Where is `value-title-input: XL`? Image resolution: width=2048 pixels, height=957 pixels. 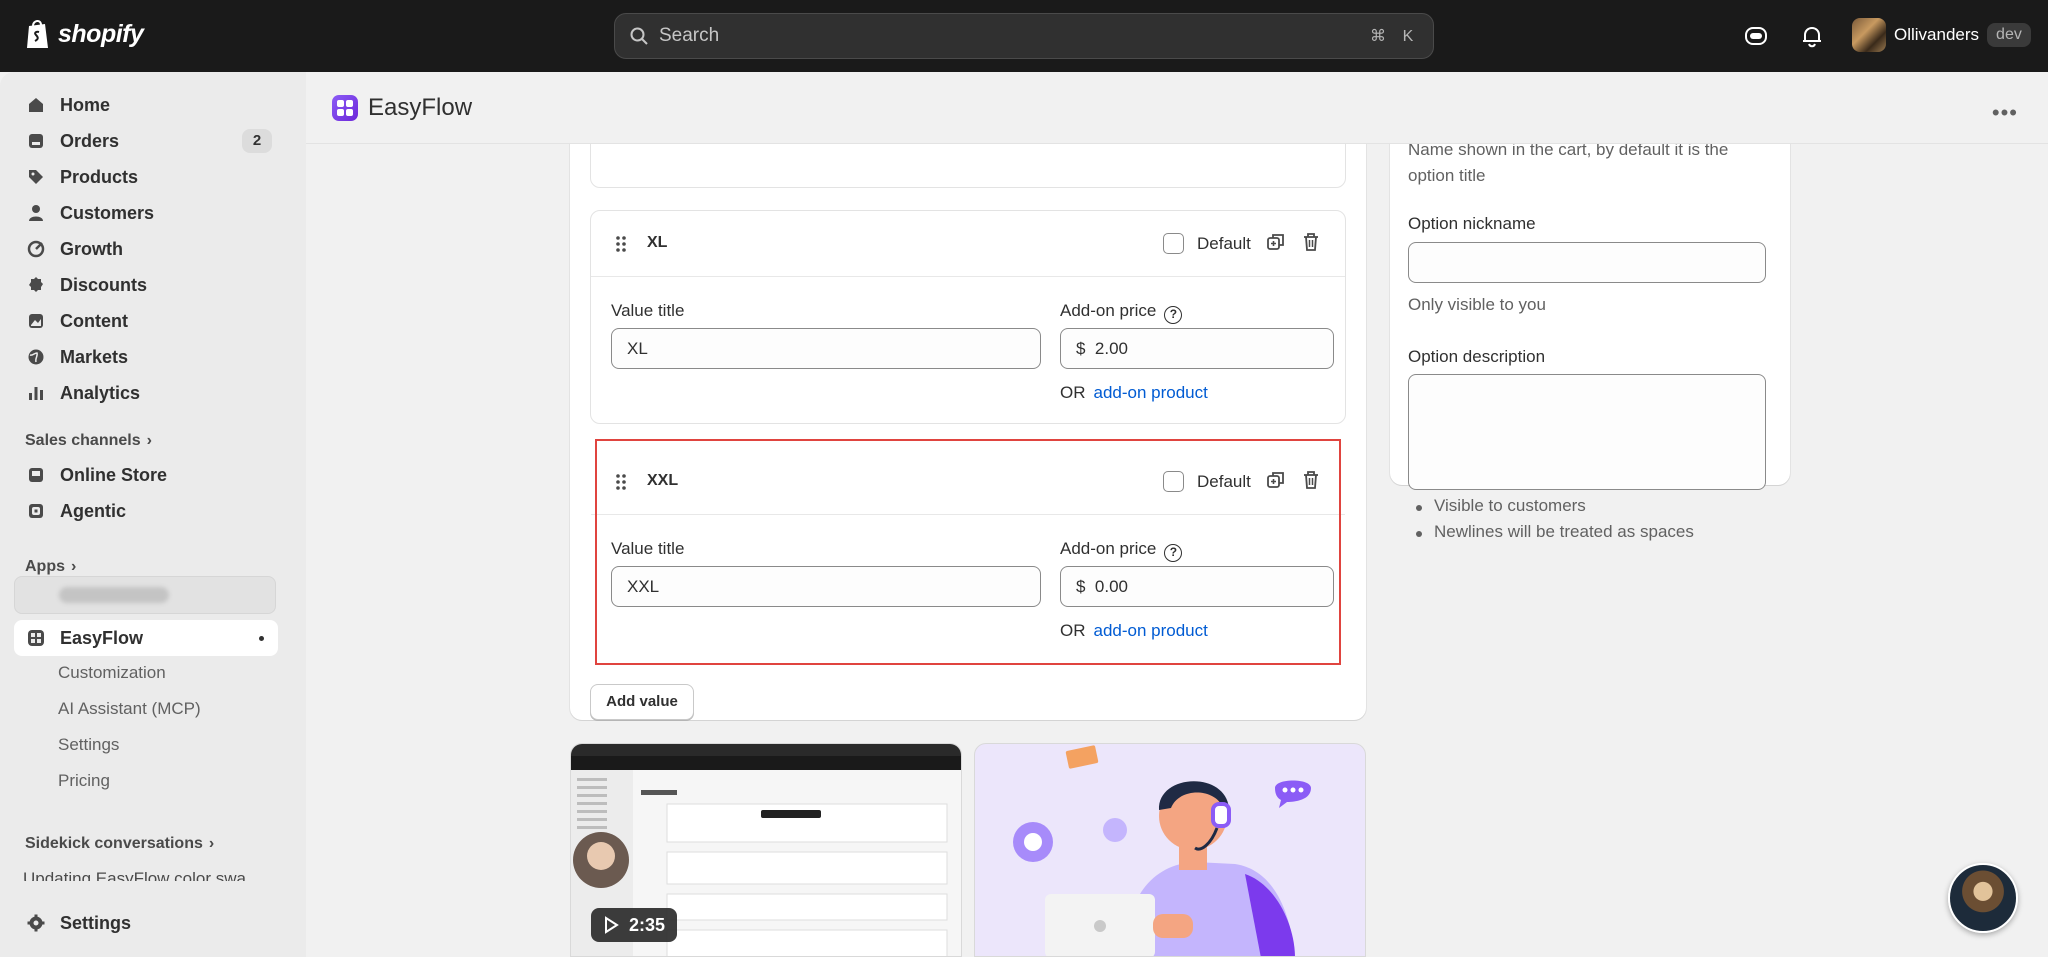
value-title-input: XL is located at coordinates (826, 348).